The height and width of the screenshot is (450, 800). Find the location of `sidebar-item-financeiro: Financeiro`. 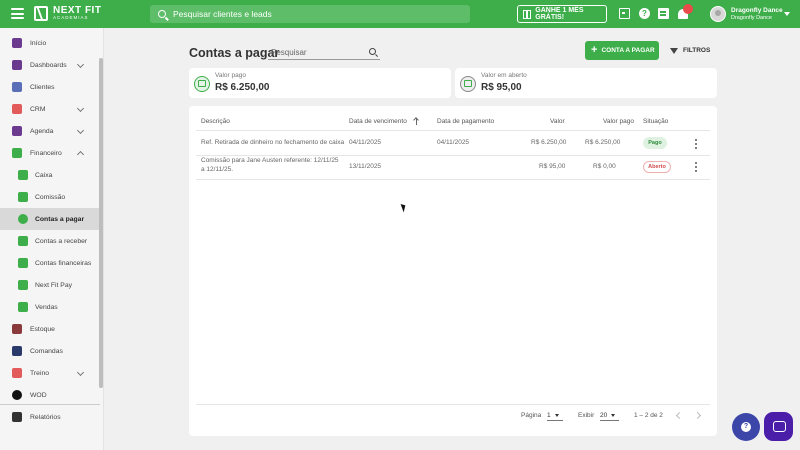

sidebar-item-financeiro: Financeiro is located at coordinates (51, 153).